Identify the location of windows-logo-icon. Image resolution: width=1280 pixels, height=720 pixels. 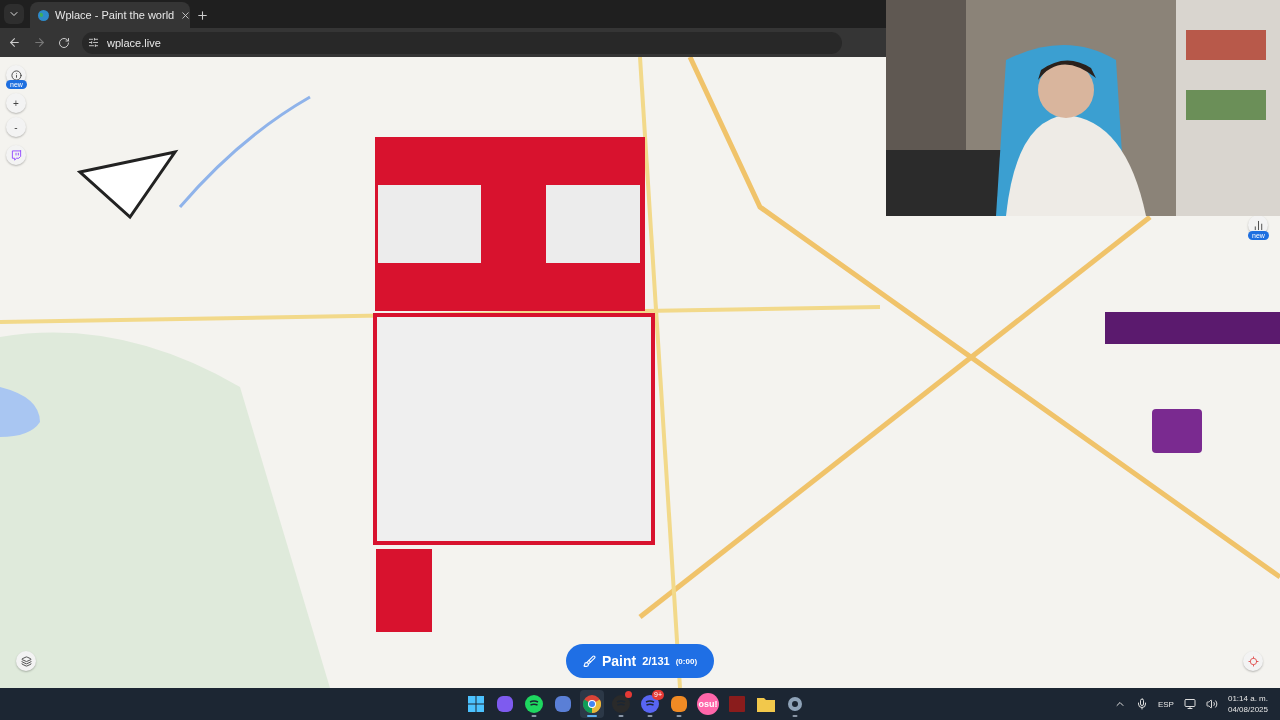
(476, 704).